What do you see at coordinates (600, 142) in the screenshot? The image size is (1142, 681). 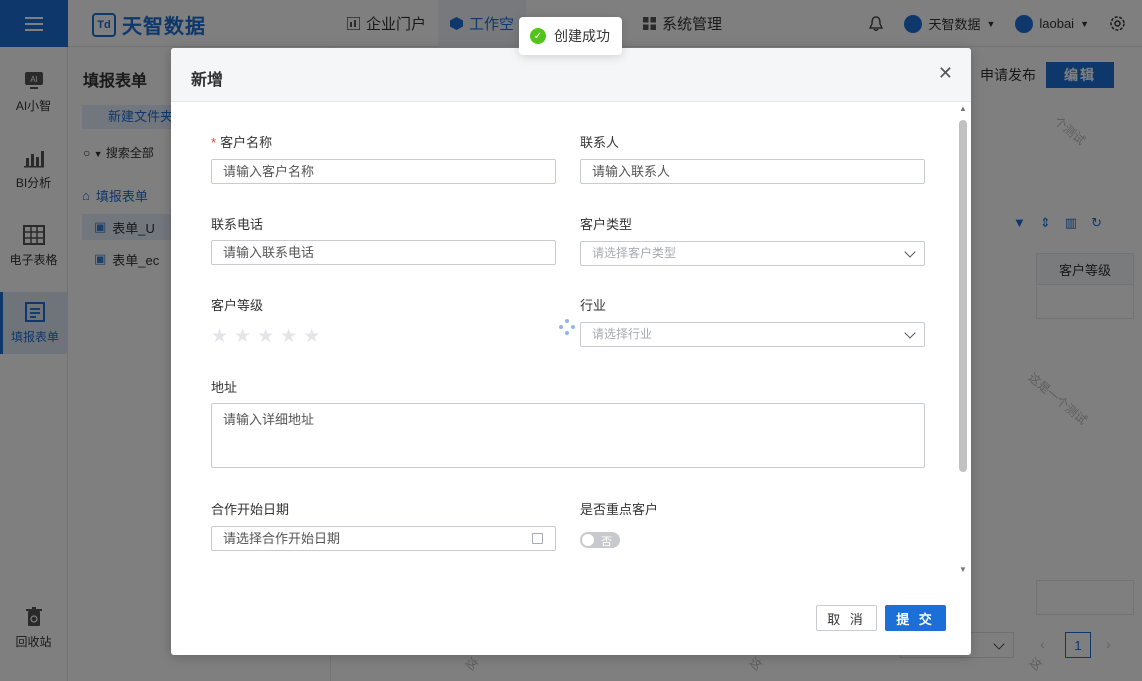 I see `contact-label: 联系人` at bounding box center [600, 142].